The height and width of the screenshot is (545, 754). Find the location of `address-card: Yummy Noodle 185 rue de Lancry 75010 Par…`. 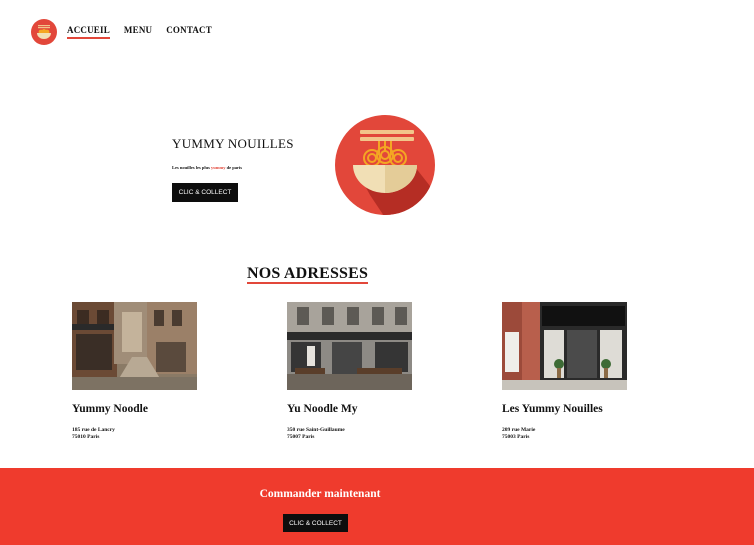

address-card: Yummy Noodle 185 rue de Lancry 75010 Par… is located at coordinates (134, 371).